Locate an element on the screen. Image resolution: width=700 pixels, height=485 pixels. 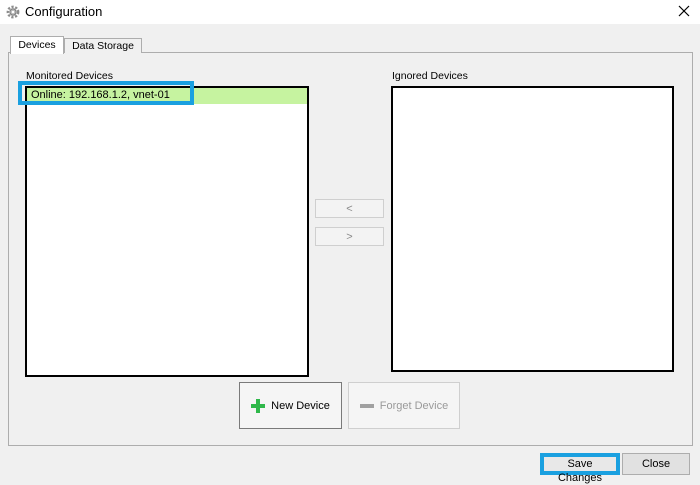
new-device-button: New Device is located at coordinates (290, 405).